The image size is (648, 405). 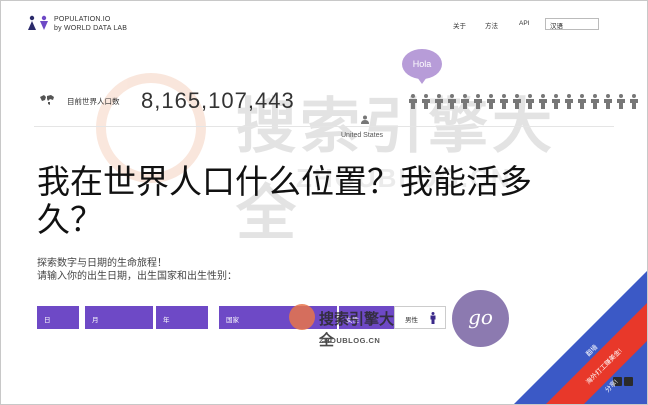 What do you see at coordinates (284, 200) in the screenshot?
I see `page-title: 我在世界人口什么位置？我能活多久？` at bounding box center [284, 200].